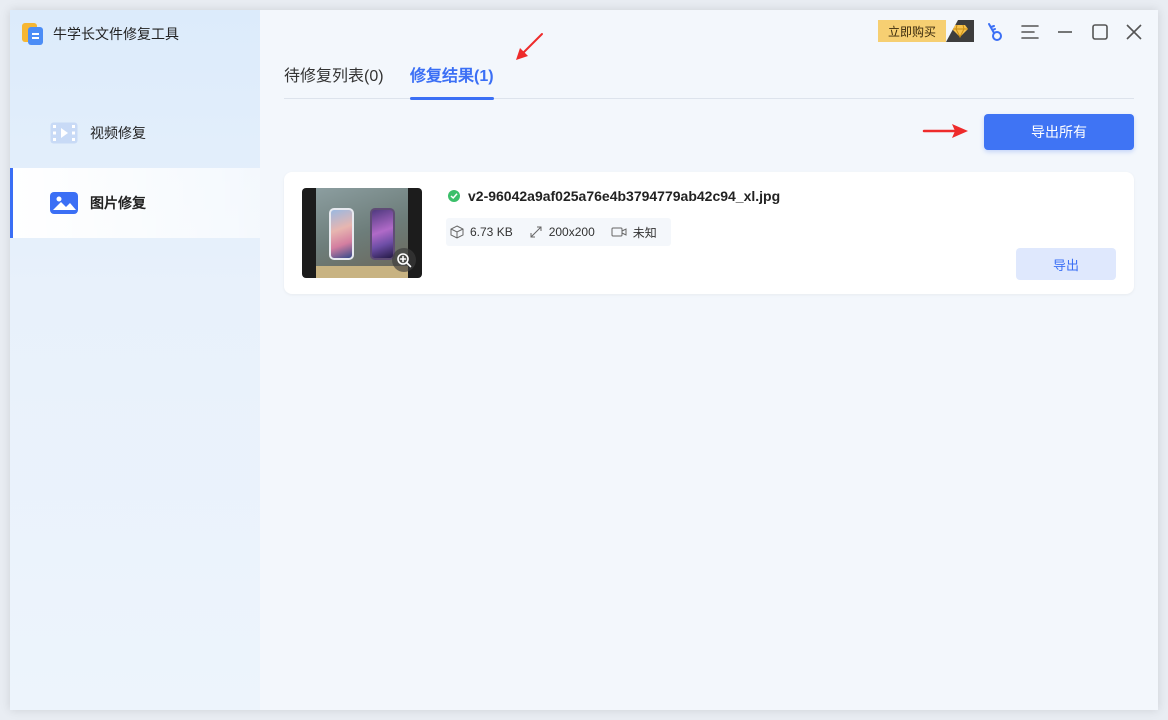 Image resolution: width=1168 pixels, height=720 pixels. Describe the element at coordinates (1059, 132) in the screenshot. I see `export-all-button: 导出所有` at that location.